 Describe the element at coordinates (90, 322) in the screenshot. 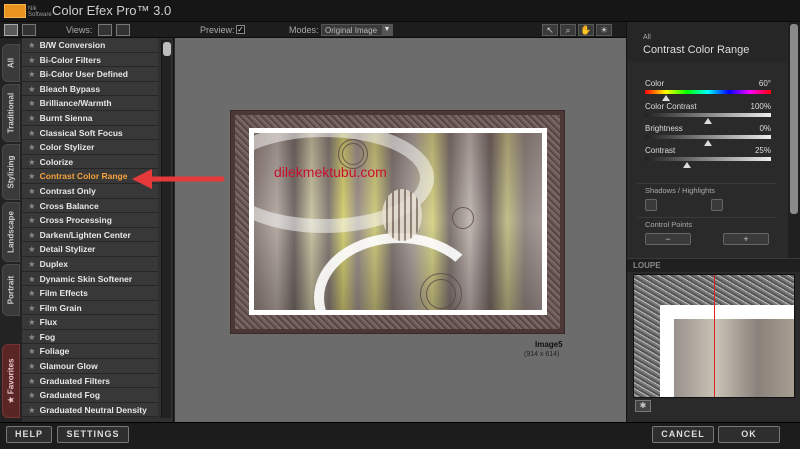

I see `filter-item: ★ Flux` at that location.